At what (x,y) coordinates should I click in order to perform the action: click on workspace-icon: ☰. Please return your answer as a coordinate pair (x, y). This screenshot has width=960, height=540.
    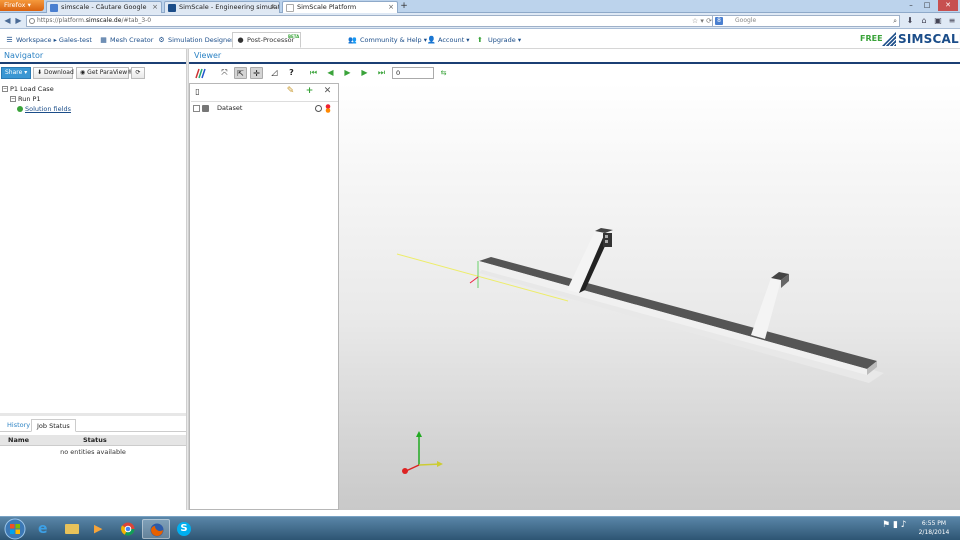
    Looking at the image, I should click on (9, 40).